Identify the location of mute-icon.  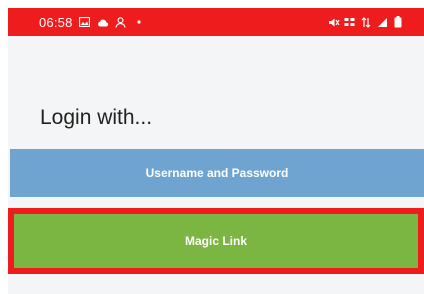
(334, 22).